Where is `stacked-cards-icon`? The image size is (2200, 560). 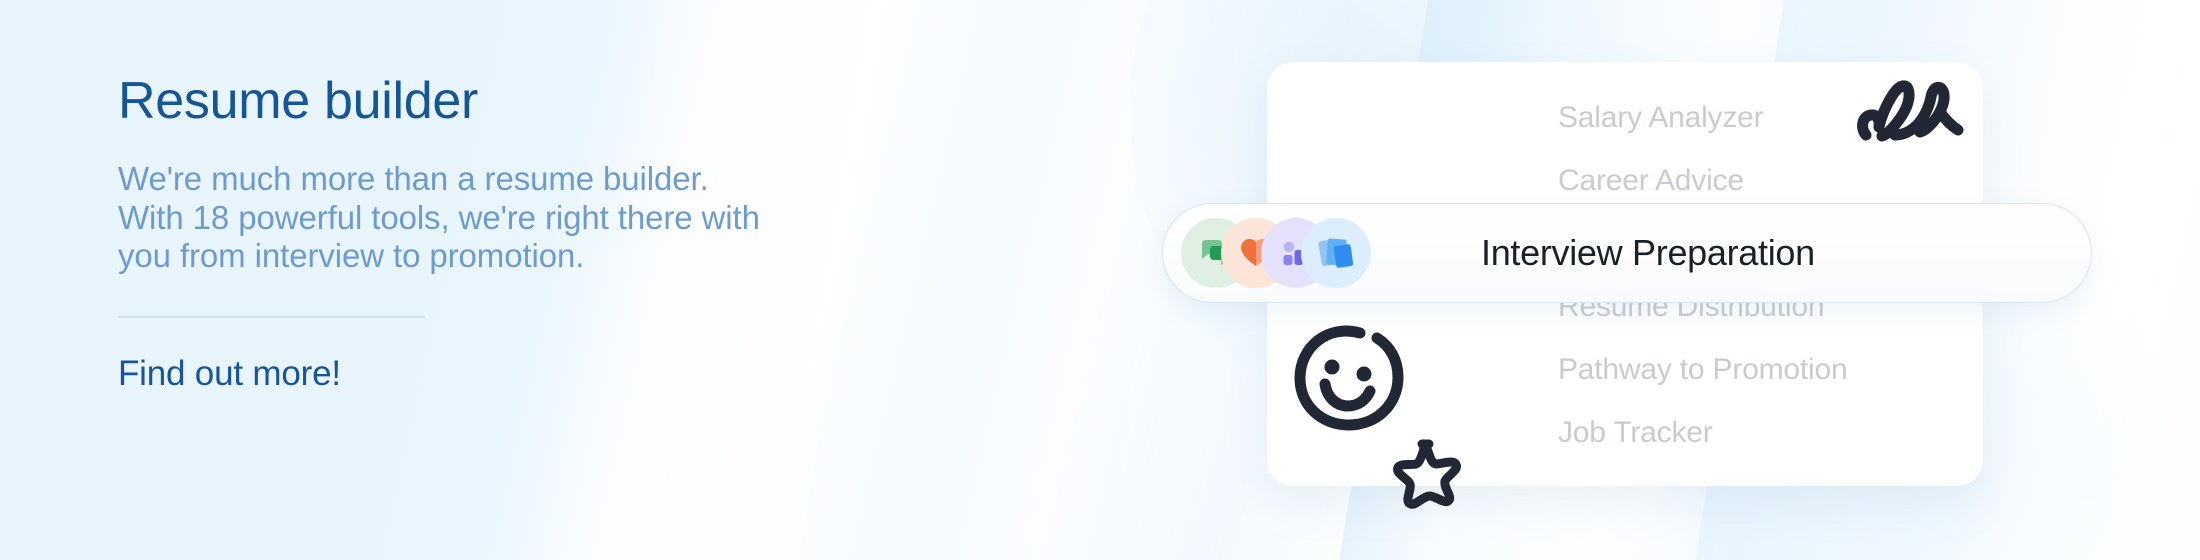 stacked-cards-icon is located at coordinates (1336, 253).